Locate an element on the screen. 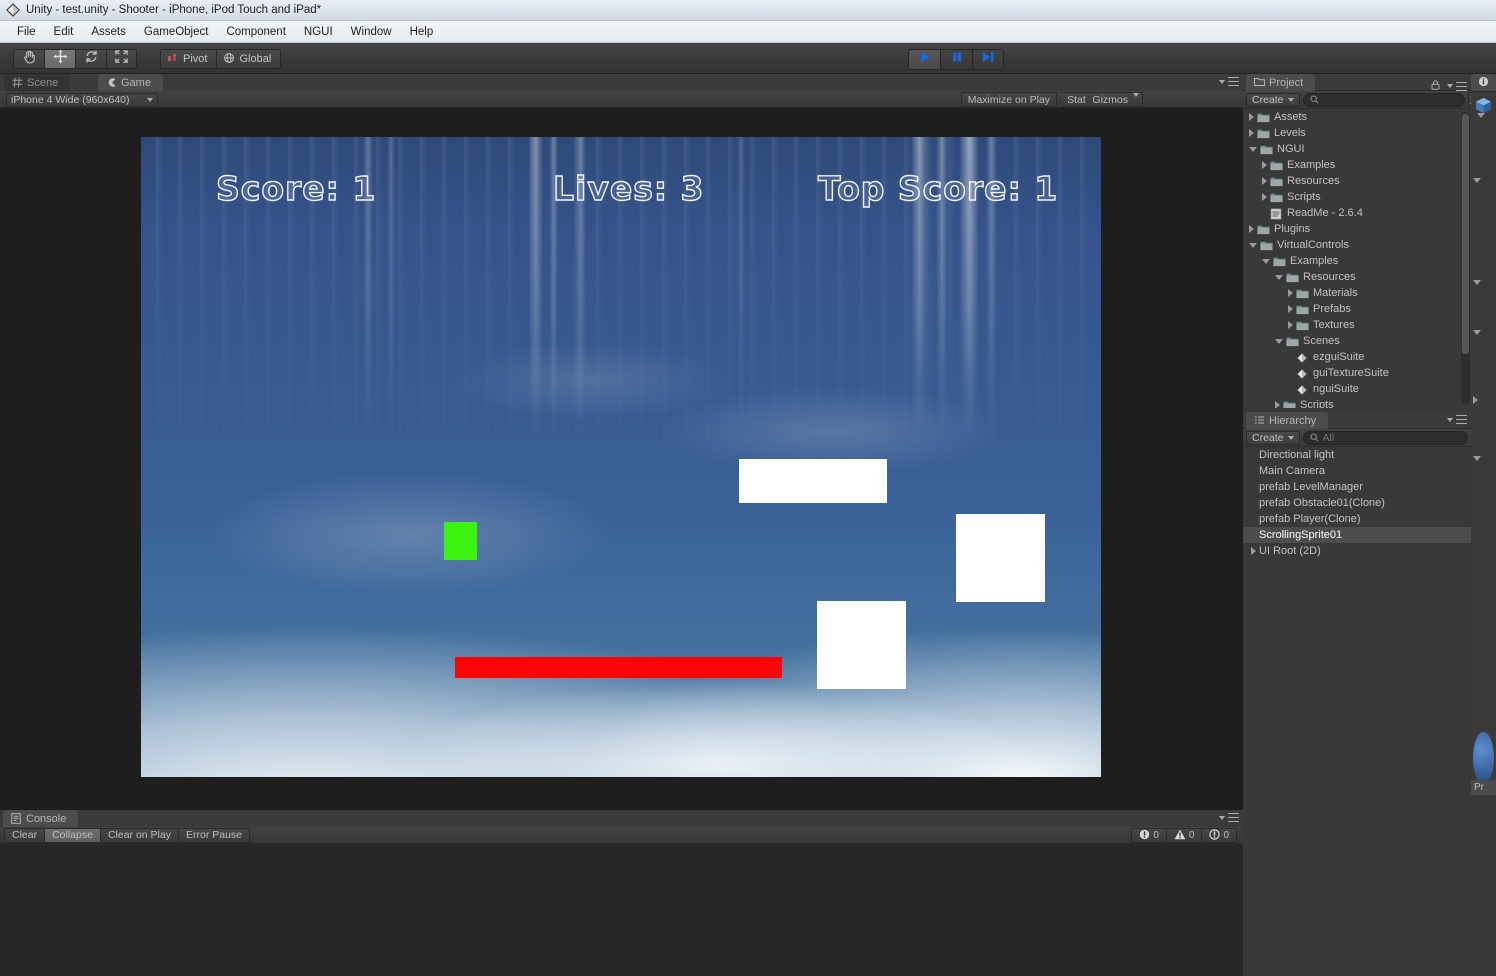  scale-tool-button is located at coordinates (121, 59).